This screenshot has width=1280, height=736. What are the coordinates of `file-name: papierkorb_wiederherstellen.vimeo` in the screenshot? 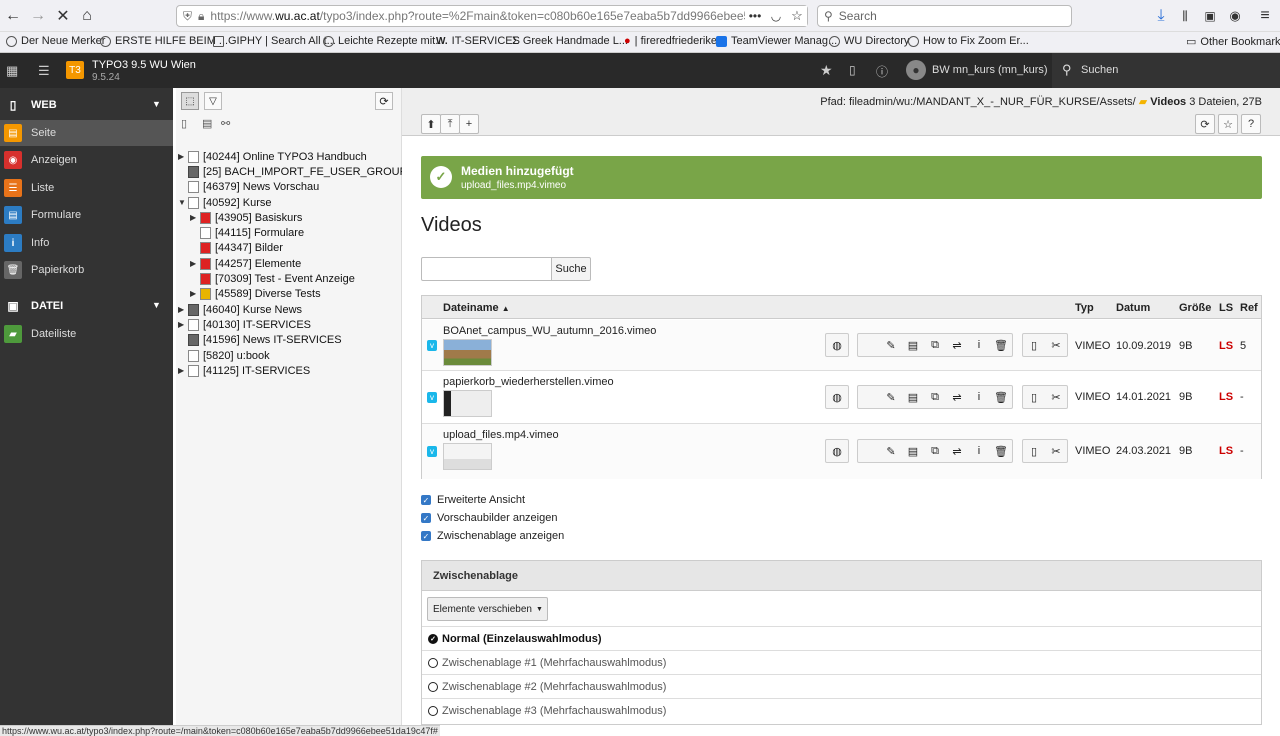 It's located at (528, 382).